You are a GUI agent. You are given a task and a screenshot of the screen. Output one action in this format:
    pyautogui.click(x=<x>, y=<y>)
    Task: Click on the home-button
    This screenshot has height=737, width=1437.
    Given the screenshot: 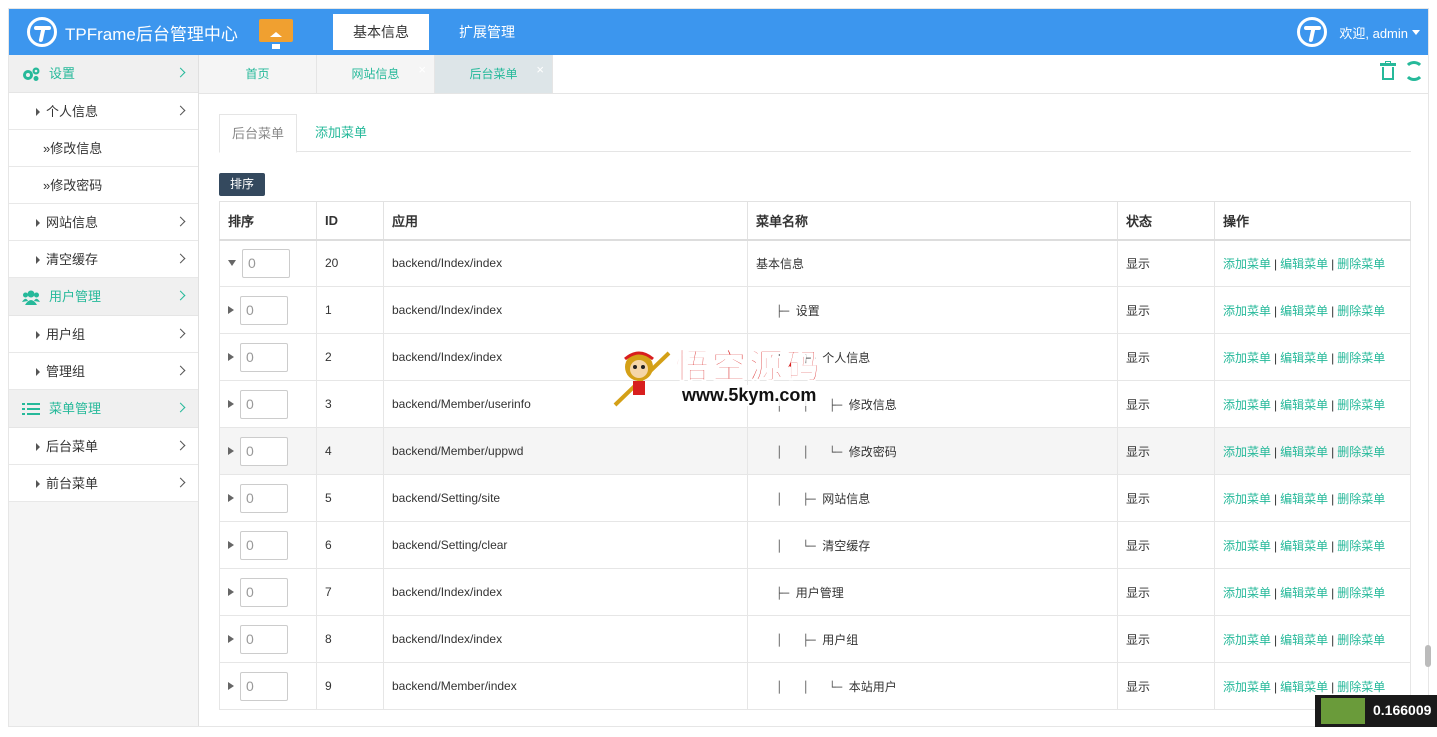 What is the action you would take?
    pyautogui.click(x=276, y=34)
    